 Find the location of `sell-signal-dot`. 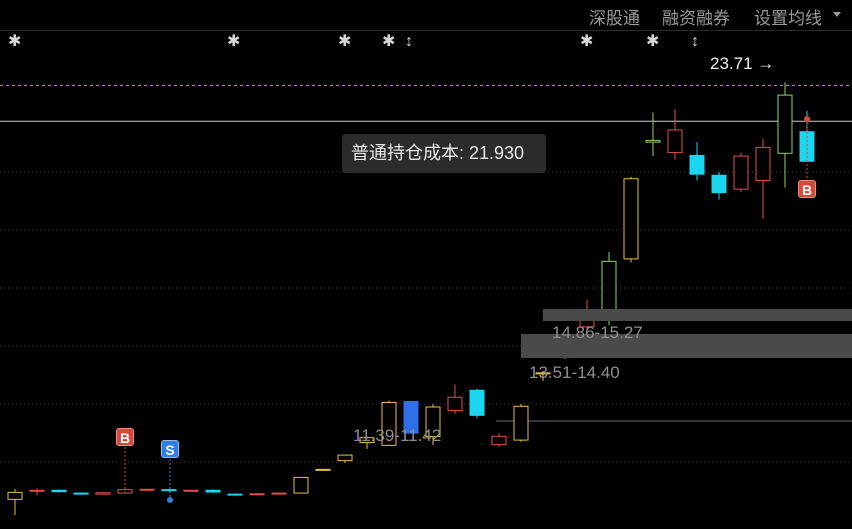

sell-signal-dot is located at coordinates (170, 500).